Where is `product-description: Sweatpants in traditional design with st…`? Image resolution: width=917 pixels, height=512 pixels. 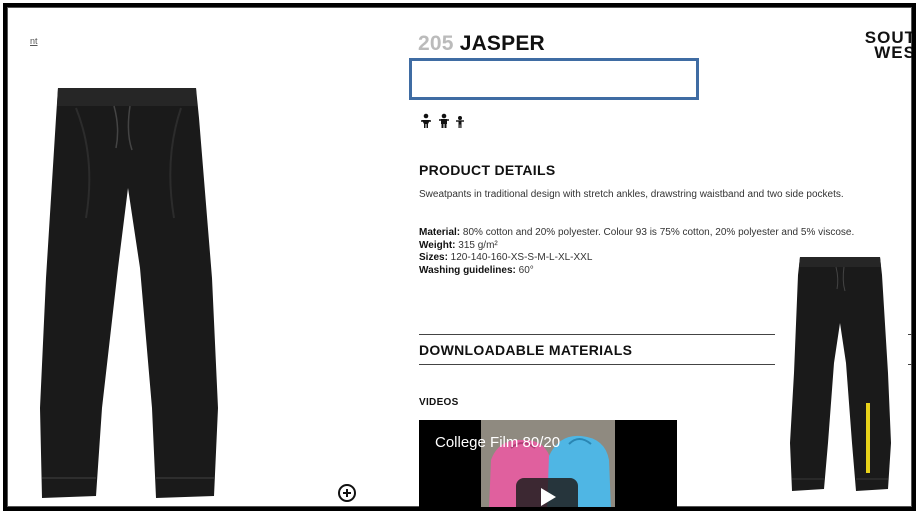 product-description: Sweatpants in traditional design with st… is located at coordinates (631, 194).